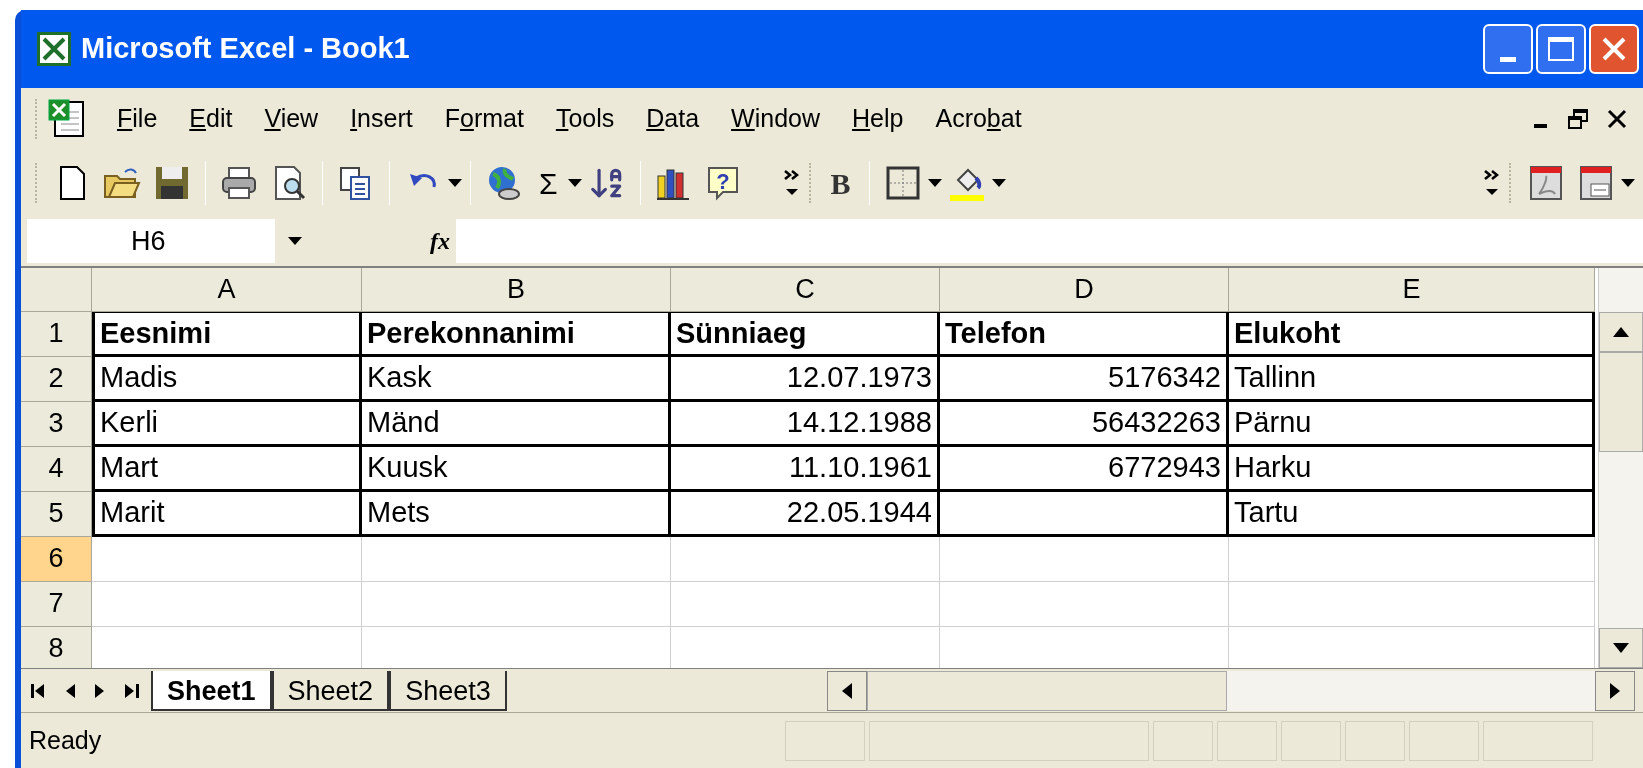 This screenshot has width=1643, height=768. What do you see at coordinates (295, 241) in the screenshot?
I see `name-box-caret-icon` at bounding box center [295, 241].